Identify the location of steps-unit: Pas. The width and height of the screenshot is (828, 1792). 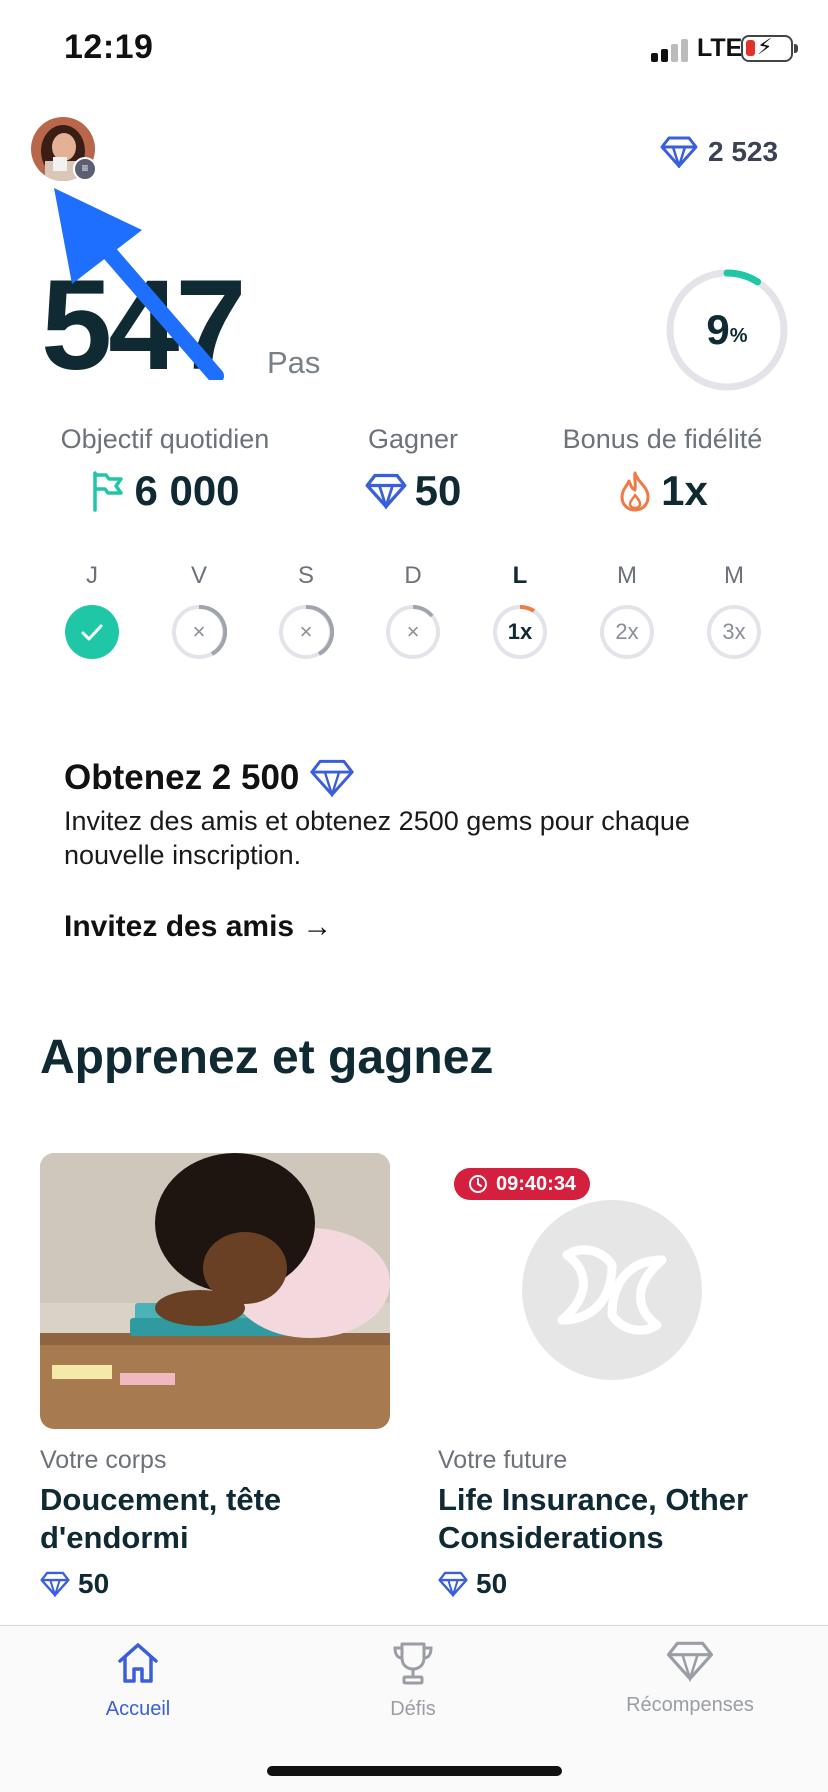
(294, 362).